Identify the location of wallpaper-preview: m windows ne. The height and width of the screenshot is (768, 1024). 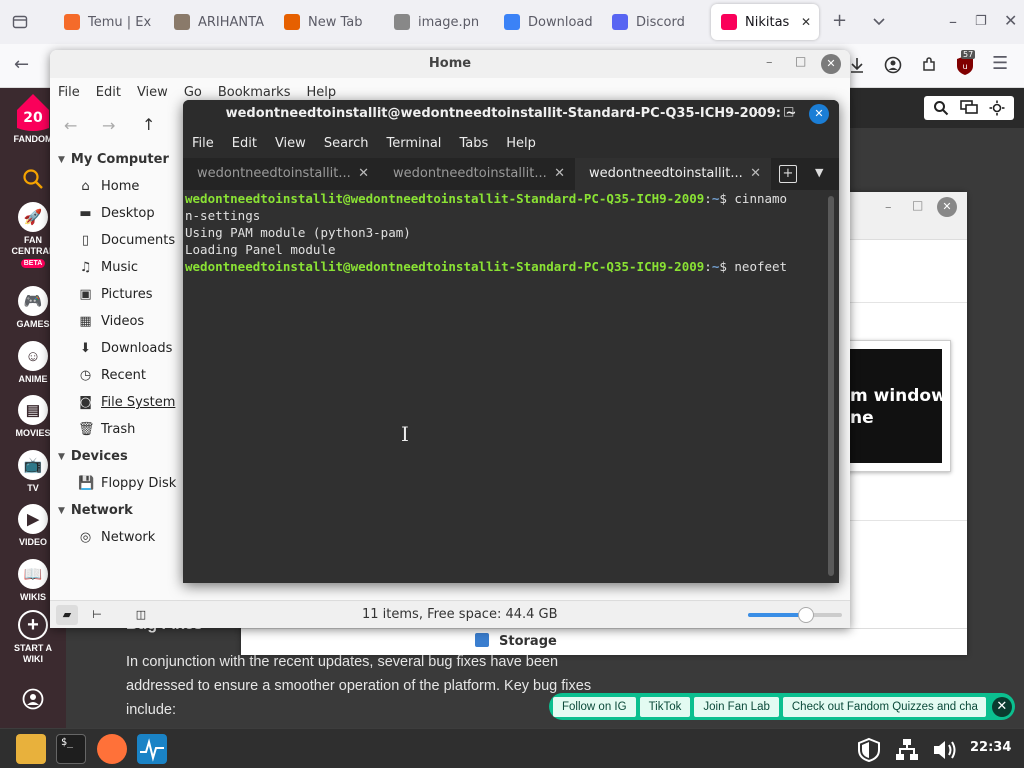
(896, 406).